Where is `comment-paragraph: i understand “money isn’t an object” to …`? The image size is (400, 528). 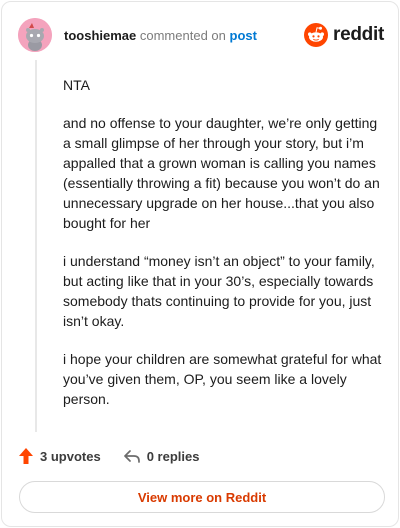 comment-paragraph: i understand “money isn’t an object” to … is located at coordinates (219, 291).